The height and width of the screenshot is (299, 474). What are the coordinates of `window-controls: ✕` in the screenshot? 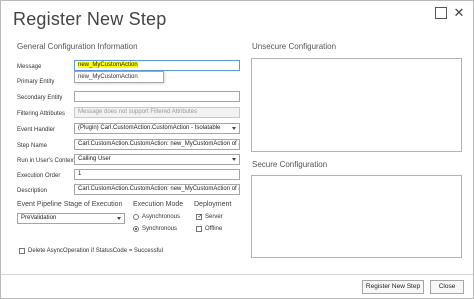 It's located at (450, 12).